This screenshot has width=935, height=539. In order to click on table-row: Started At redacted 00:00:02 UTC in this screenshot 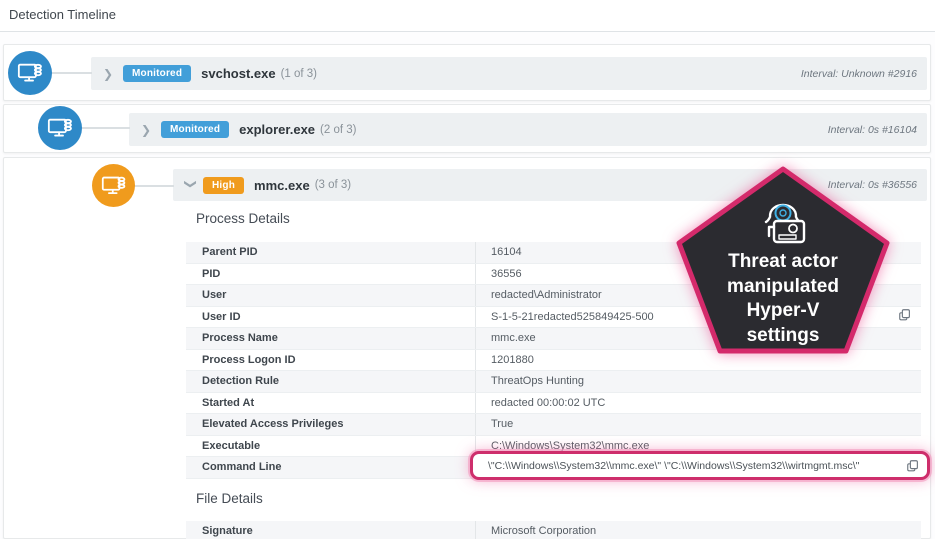, I will do `click(553, 403)`.